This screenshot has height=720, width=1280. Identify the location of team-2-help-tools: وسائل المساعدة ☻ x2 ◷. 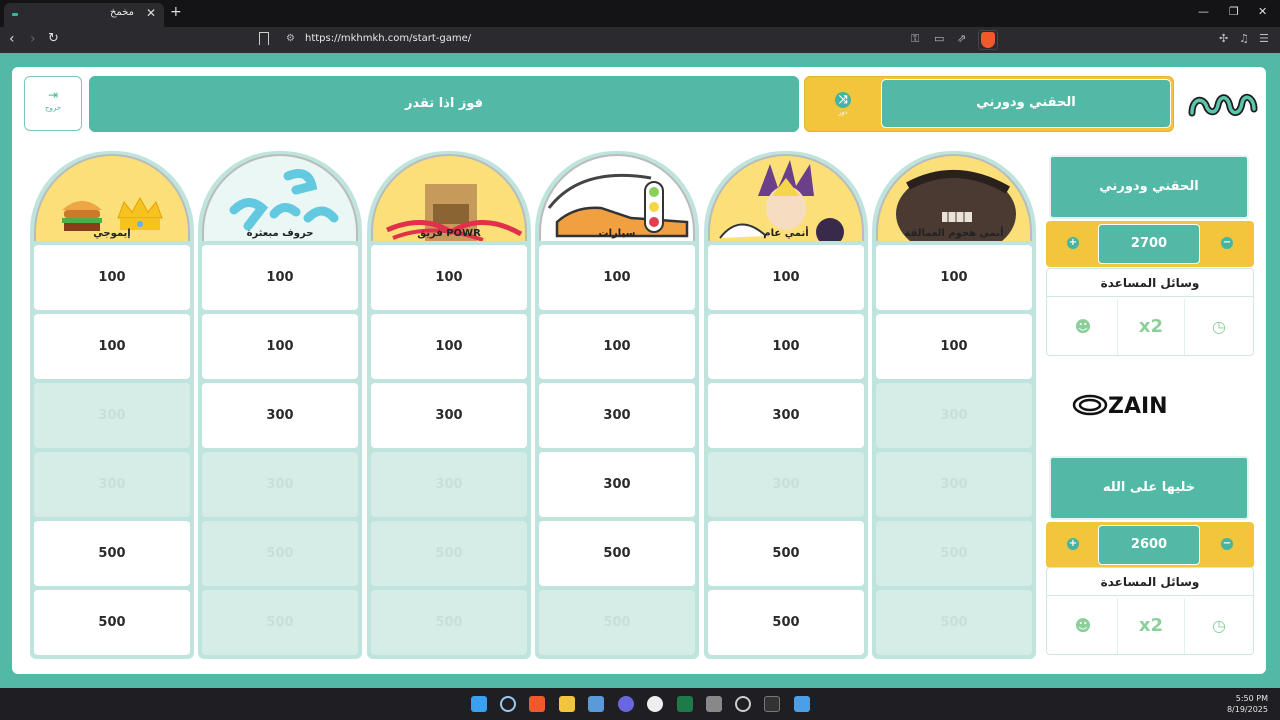
(1150, 611).